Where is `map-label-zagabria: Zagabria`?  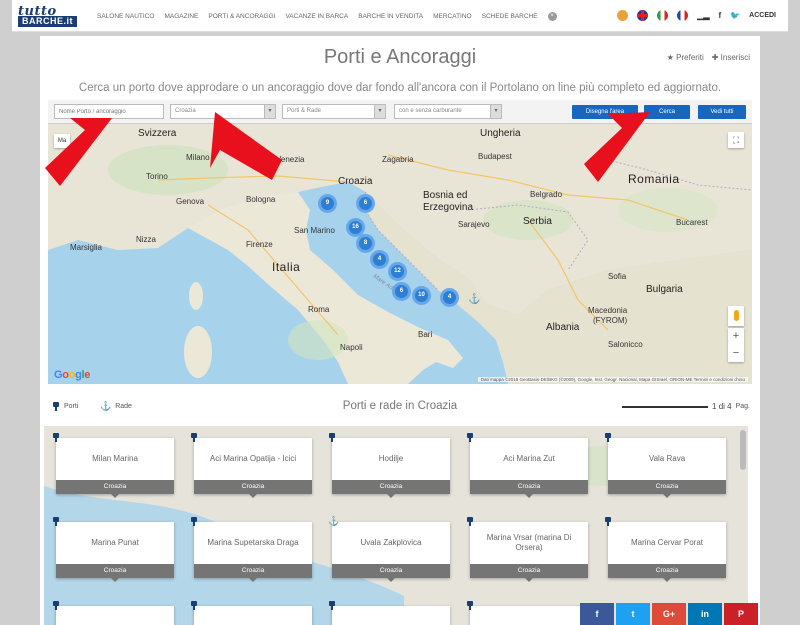
map-label-zagabria: Zagabria is located at coordinates (398, 159).